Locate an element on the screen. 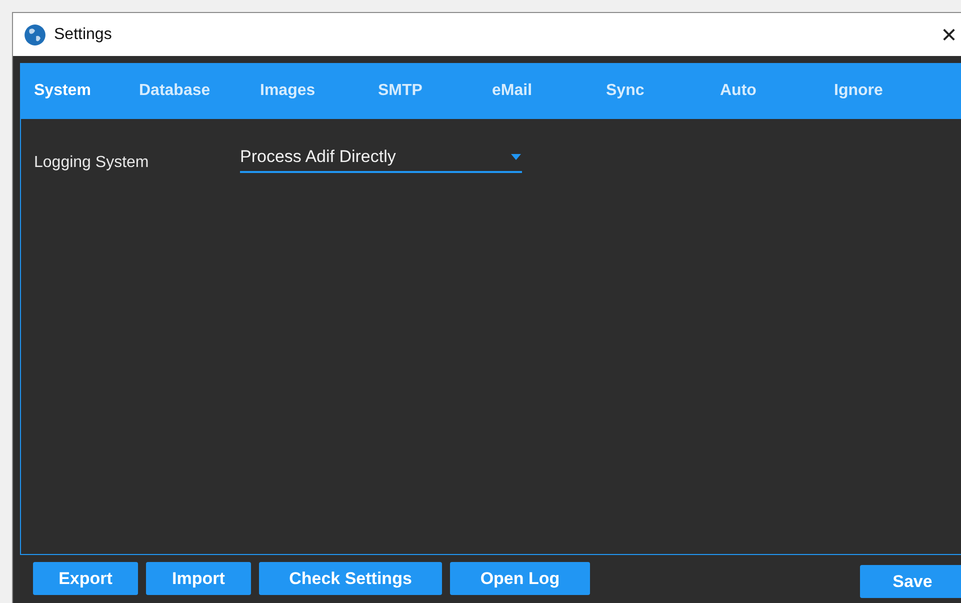 Image resolution: width=961 pixels, height=603 pixels. globe-icon is located at coordinates (35, 35).